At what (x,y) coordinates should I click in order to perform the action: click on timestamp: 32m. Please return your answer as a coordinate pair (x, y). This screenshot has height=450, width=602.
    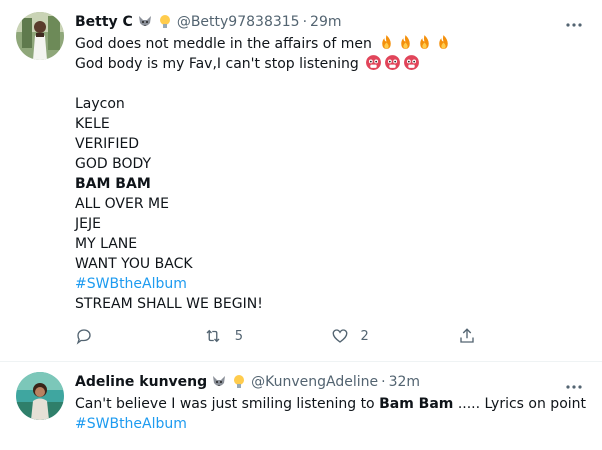
    Looking at the image, I should click on (404, 382).